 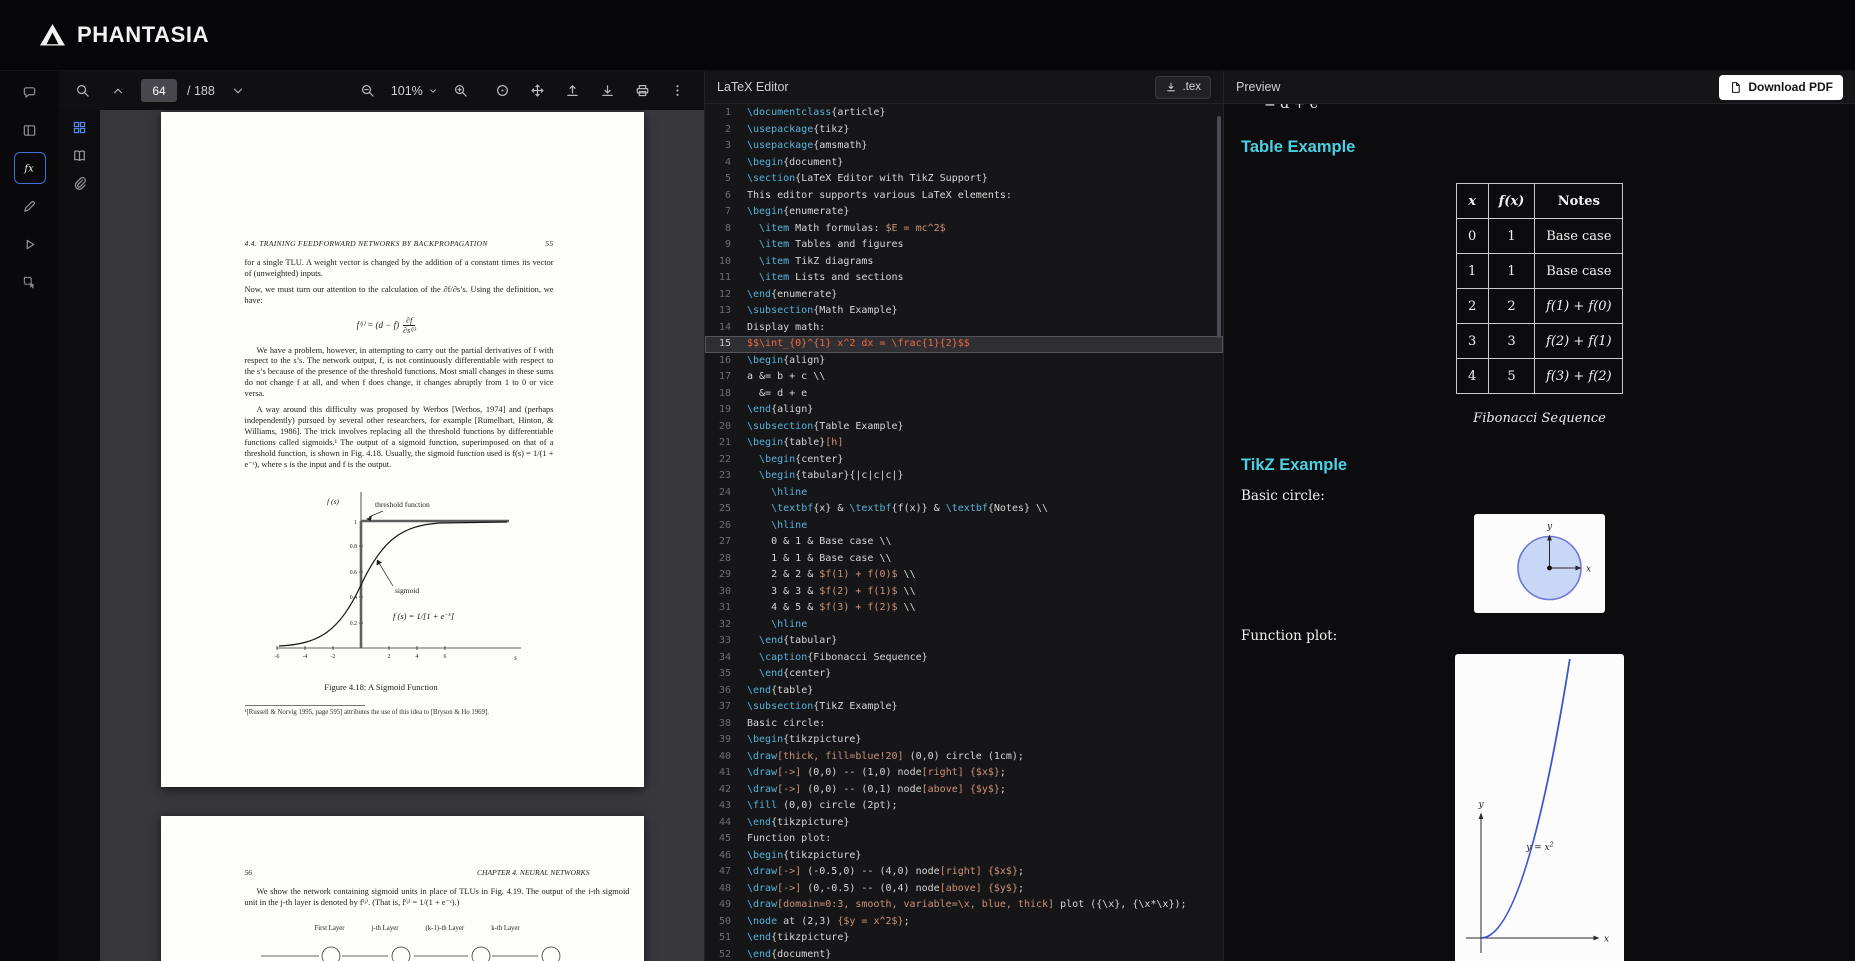 I want to click on editor-scrollbar, so click(x=1219, y=227).